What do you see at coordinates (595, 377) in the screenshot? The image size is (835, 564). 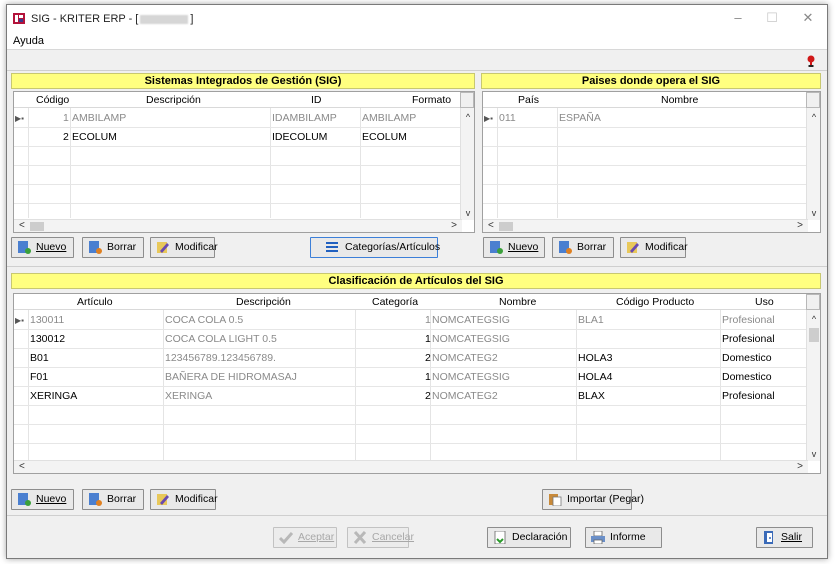 I see `article-product-code: HOLA4` at bounding box center [595, 377].